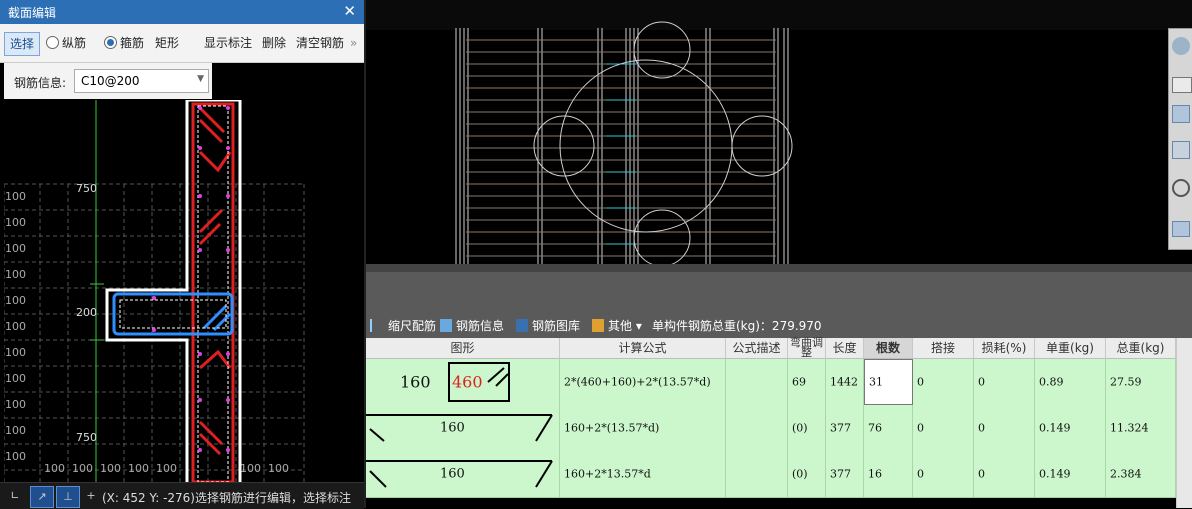 The width and height of the screenshot is (1192, 509). I want to click on col-header-desc: 公式描述, so click(757, 348).